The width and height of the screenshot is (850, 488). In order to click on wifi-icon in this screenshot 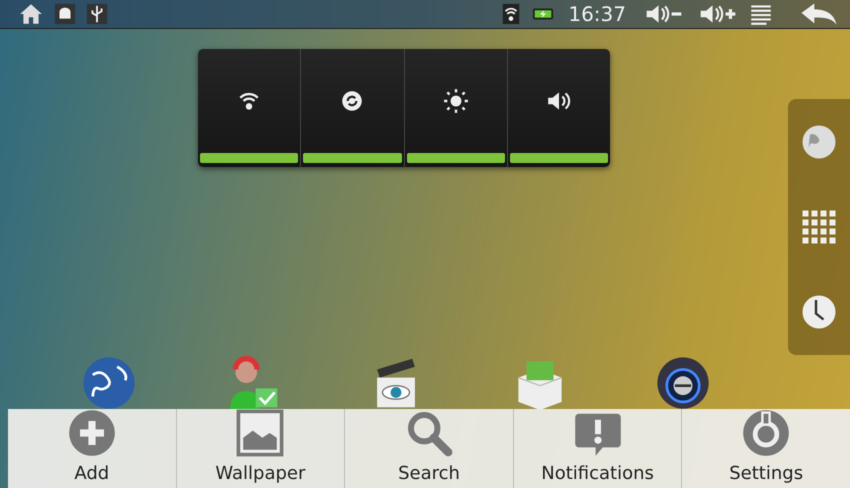, I will do `click(511, 14)`.